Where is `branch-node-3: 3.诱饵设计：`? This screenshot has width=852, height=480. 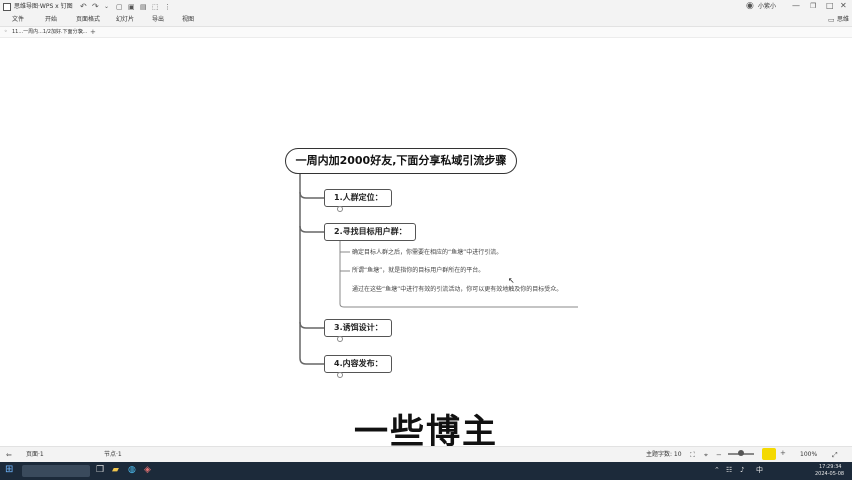
branch-node-3: 3.诱饵设计： is located at coordinates (358, 328).